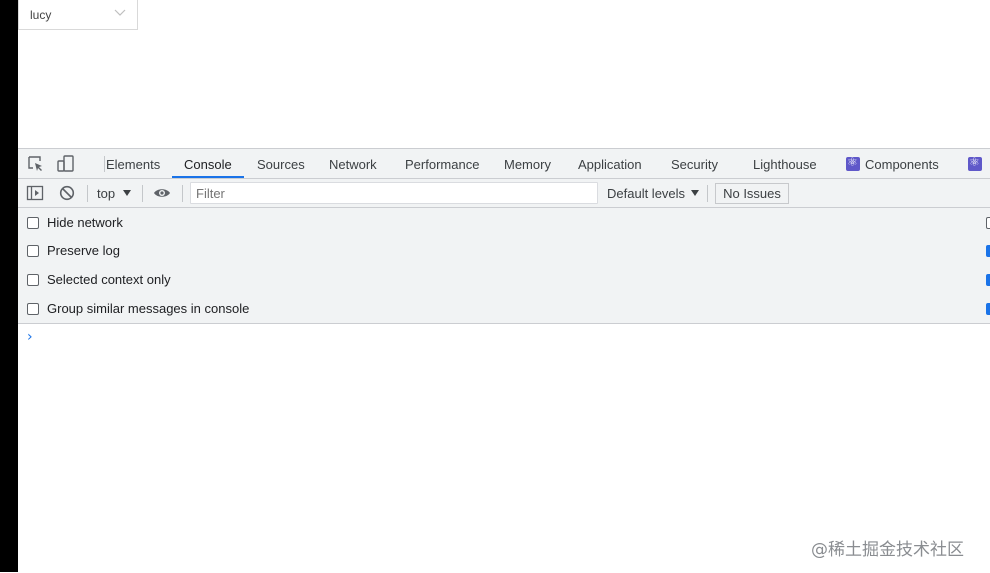  I want to click on tab-elements: Elements, so click(133, 164).